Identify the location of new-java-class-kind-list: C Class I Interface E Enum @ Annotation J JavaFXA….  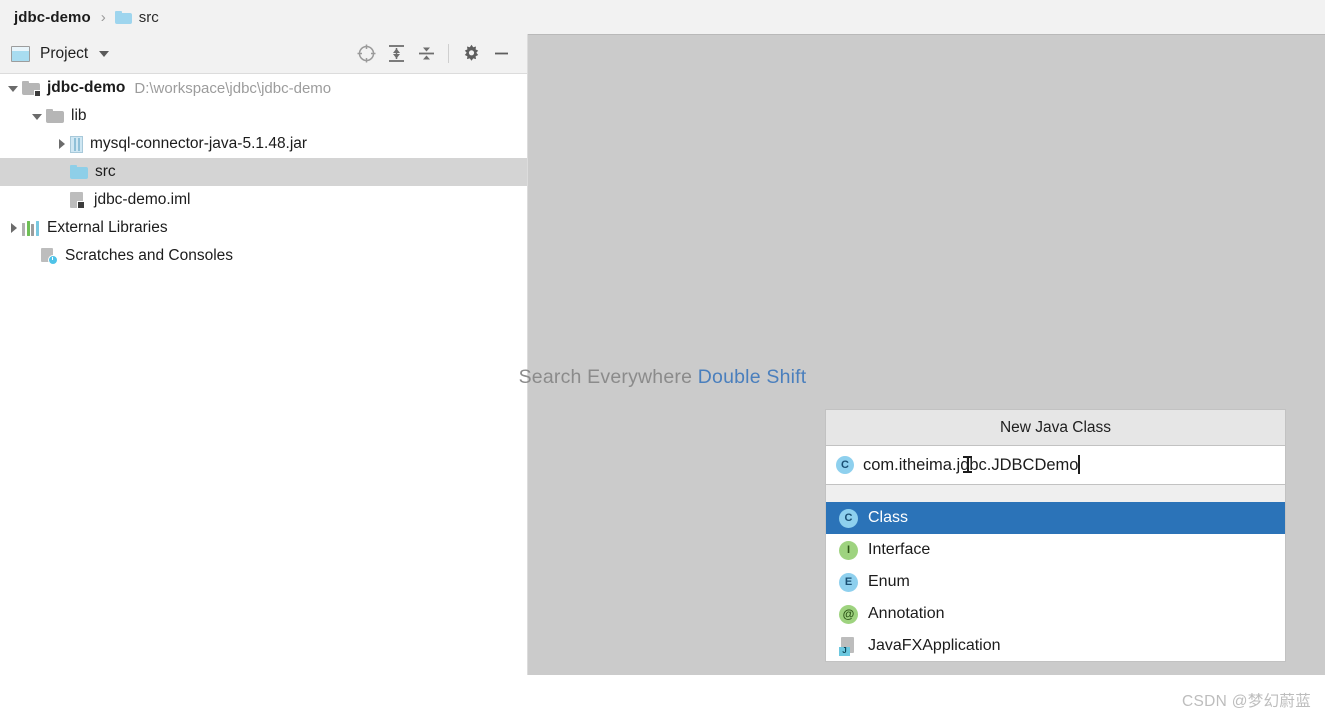
(1055, 582).